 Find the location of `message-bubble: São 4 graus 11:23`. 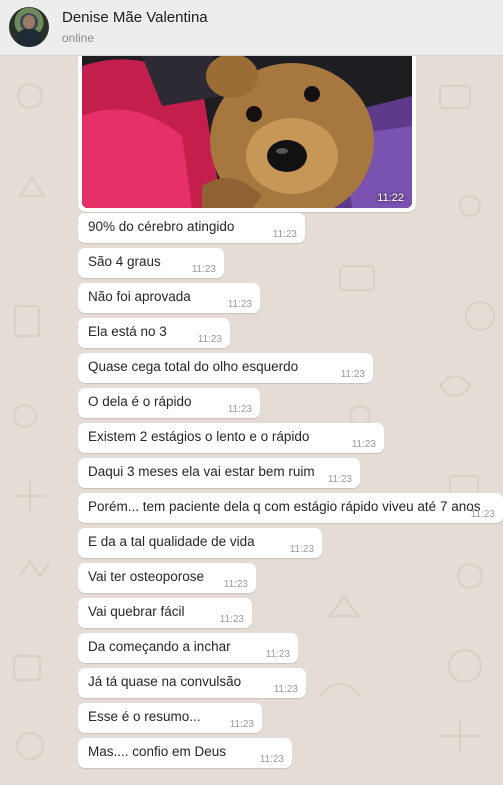

message-bubble: São 4 graus 11:23 is located at coordinates (151, 263).